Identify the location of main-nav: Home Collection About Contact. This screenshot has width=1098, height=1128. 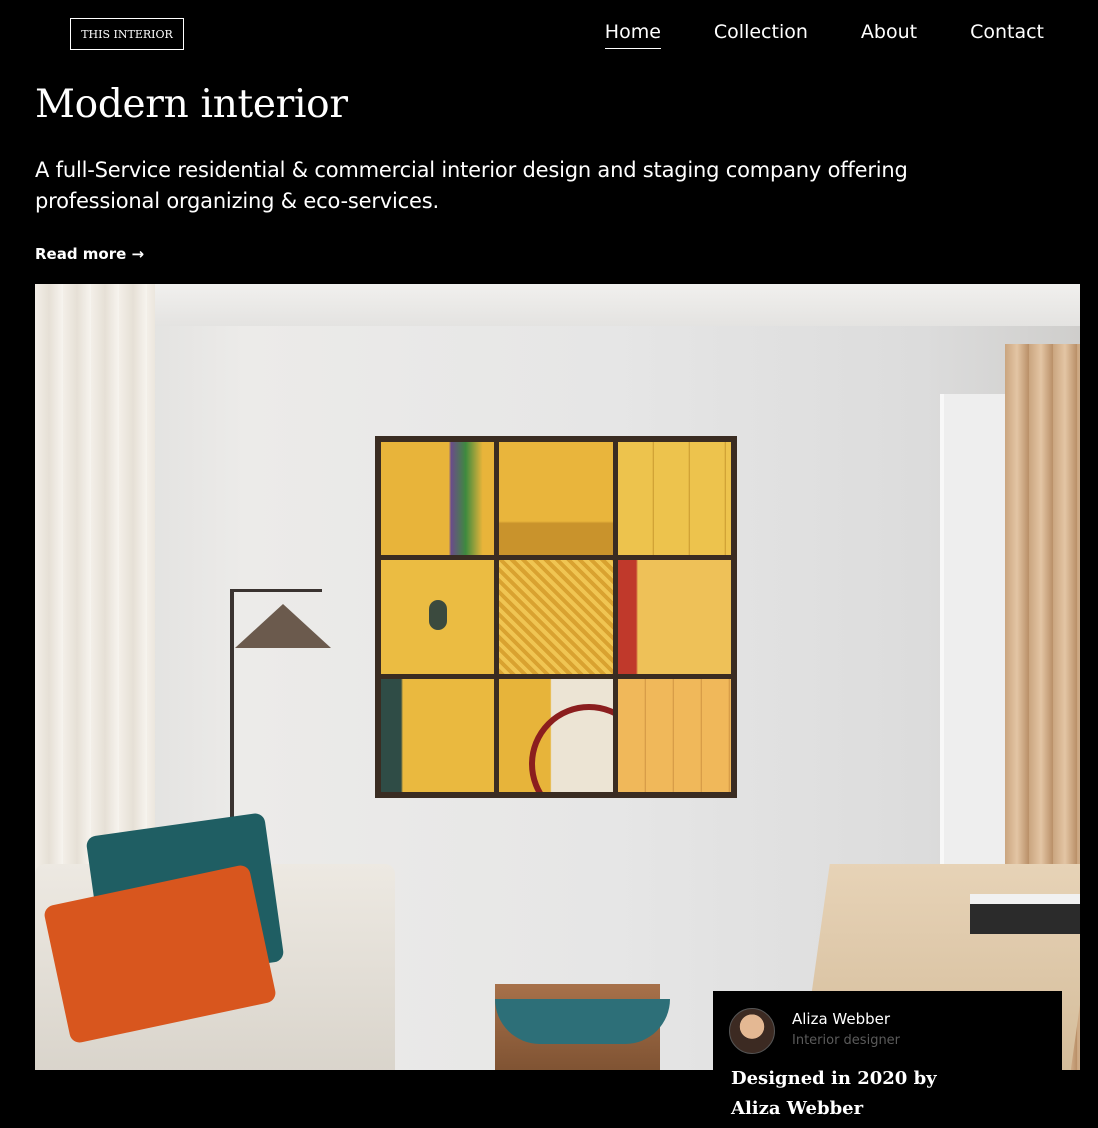
(798, 34).